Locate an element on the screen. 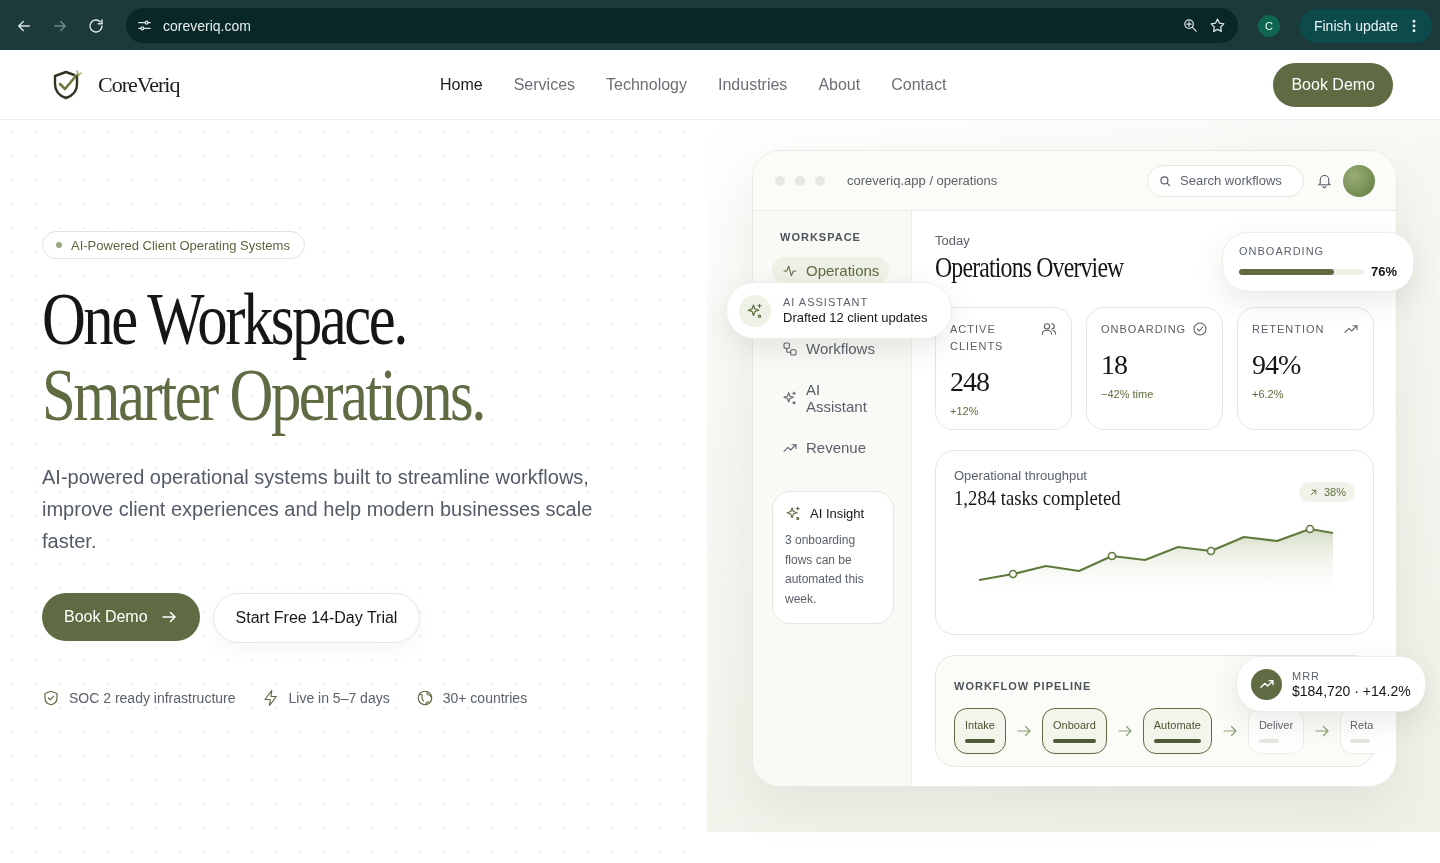  onboarding-label: ONBOARDING is located at coordinates (1282, 251).